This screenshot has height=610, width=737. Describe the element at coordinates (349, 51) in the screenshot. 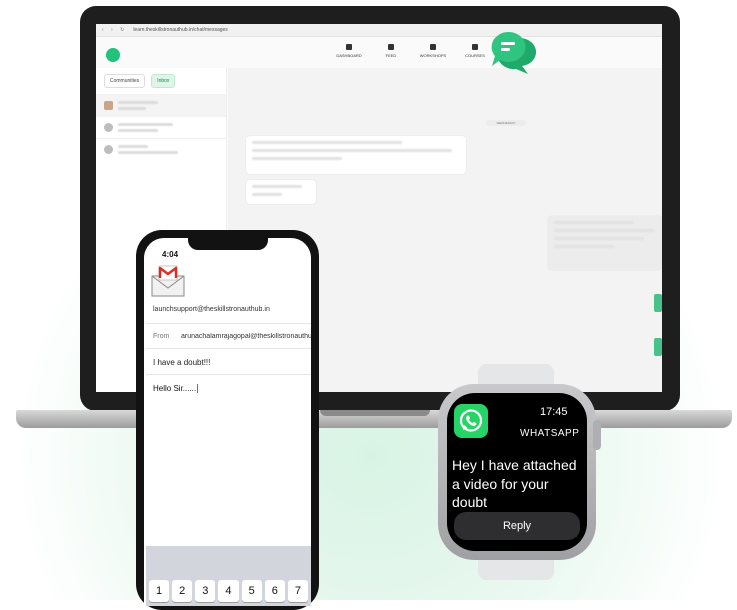

I see `nav-dashboard: DASHBOARD` at that location.